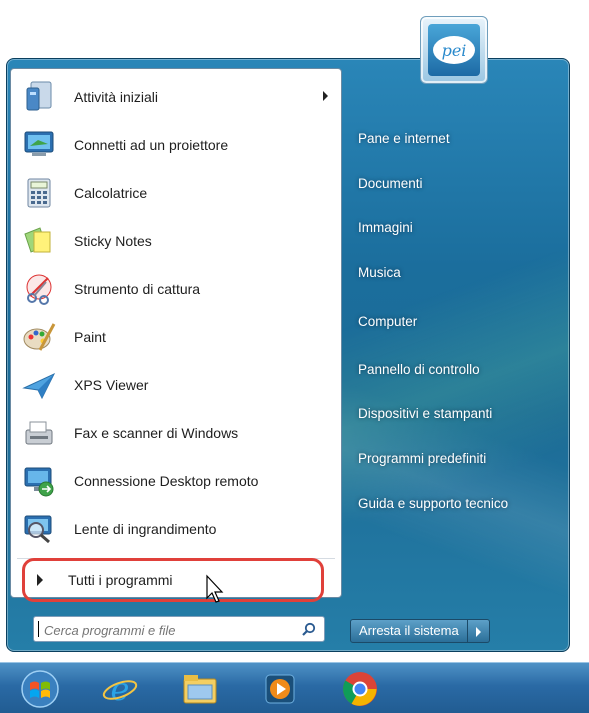  What do you see at coordinates (379, 272) in the screenshot?
I see `right-item-musica: Musica` at bounding box center [379, 272].